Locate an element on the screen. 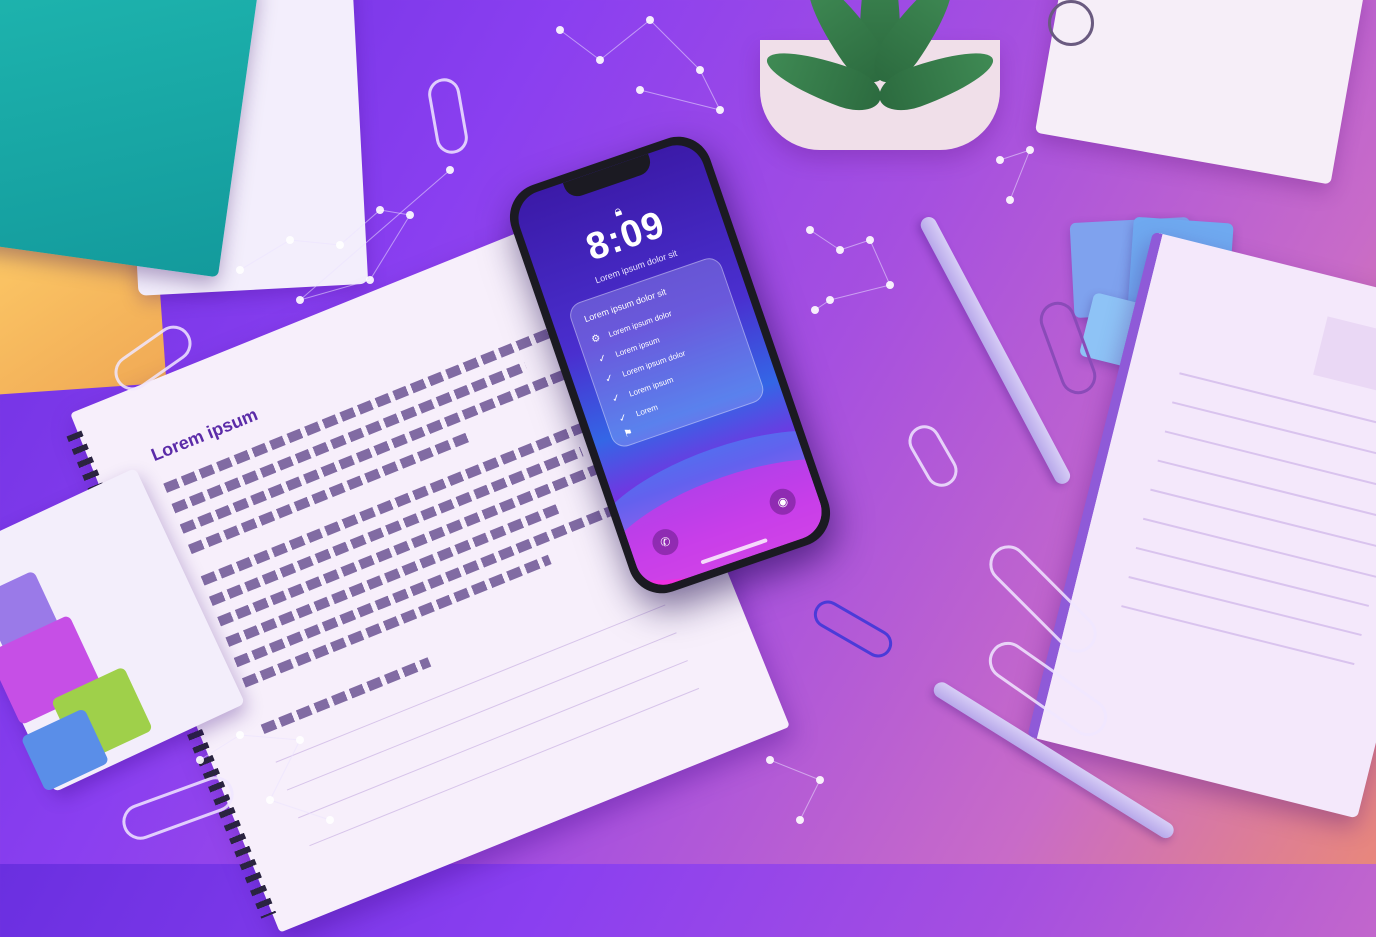 The width and height of the screenshot is (1376, 937). widget-row: ✓ Lorem is located at coordinates (638, 414).